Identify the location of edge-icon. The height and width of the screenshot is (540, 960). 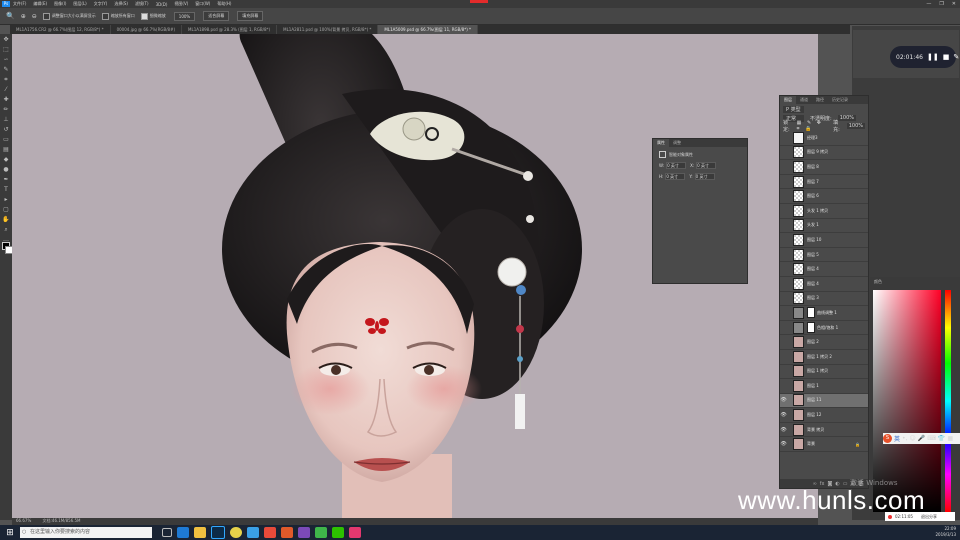
(183, 532).